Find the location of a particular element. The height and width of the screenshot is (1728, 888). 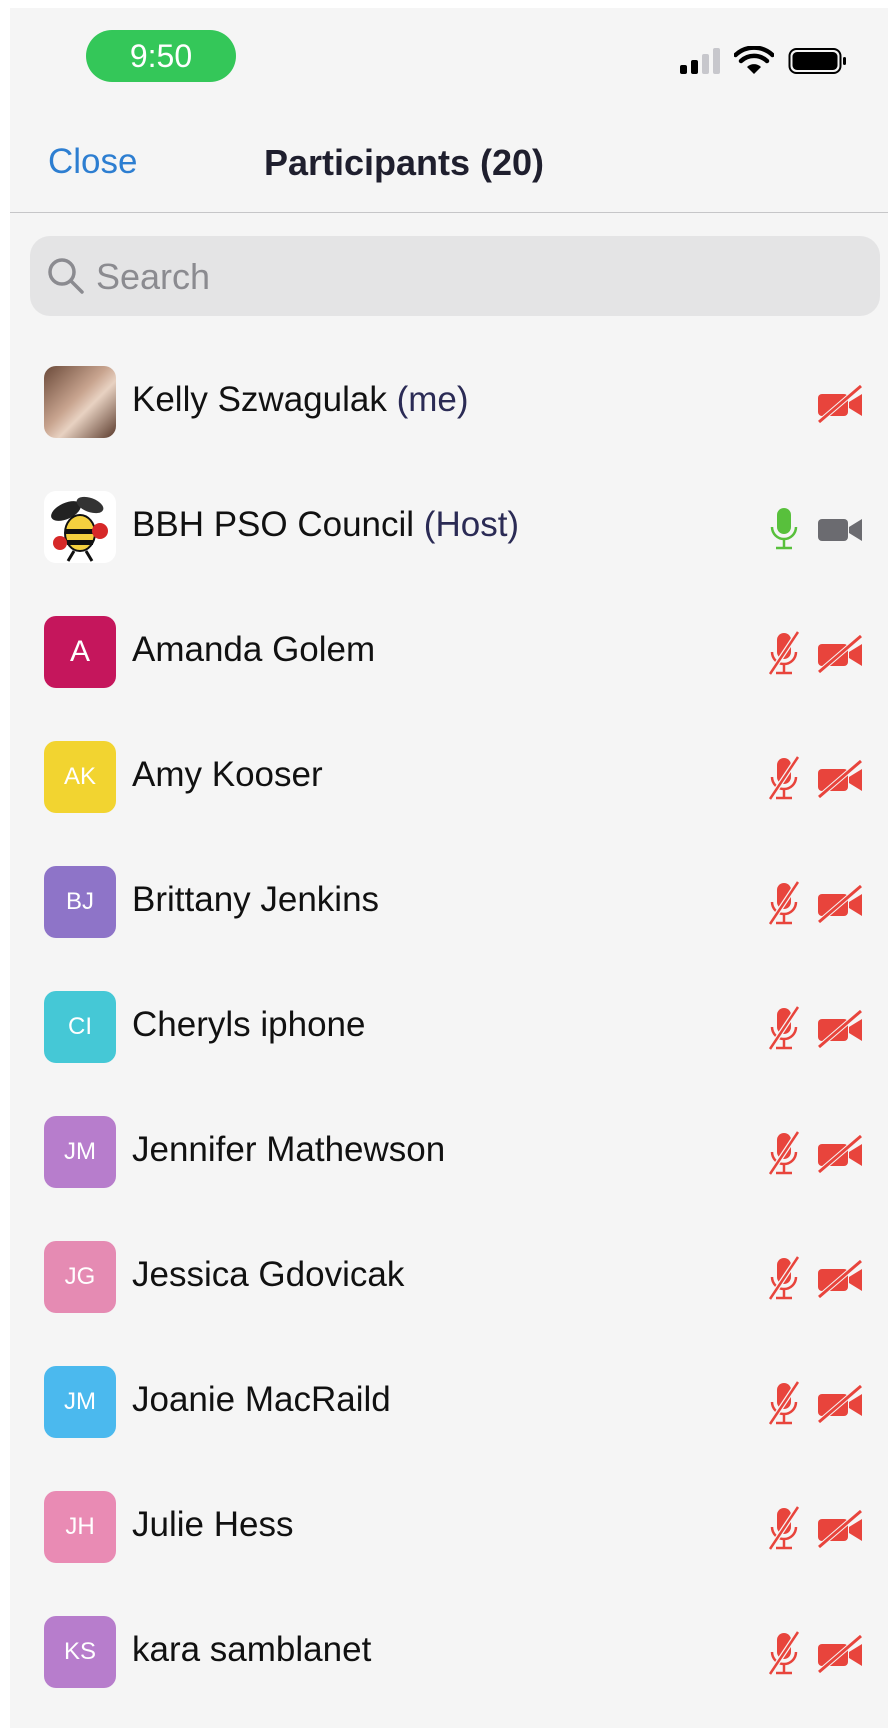

participant-name-text: Amanda Golem is located at coordinates (254, 649).